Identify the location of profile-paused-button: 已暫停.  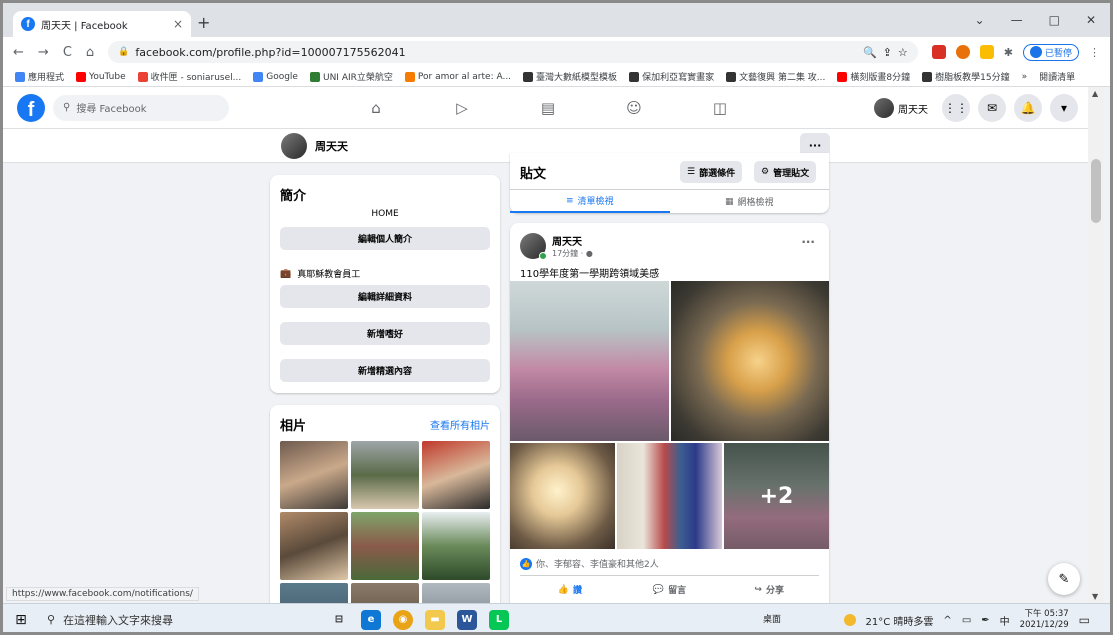
(1050, 52).